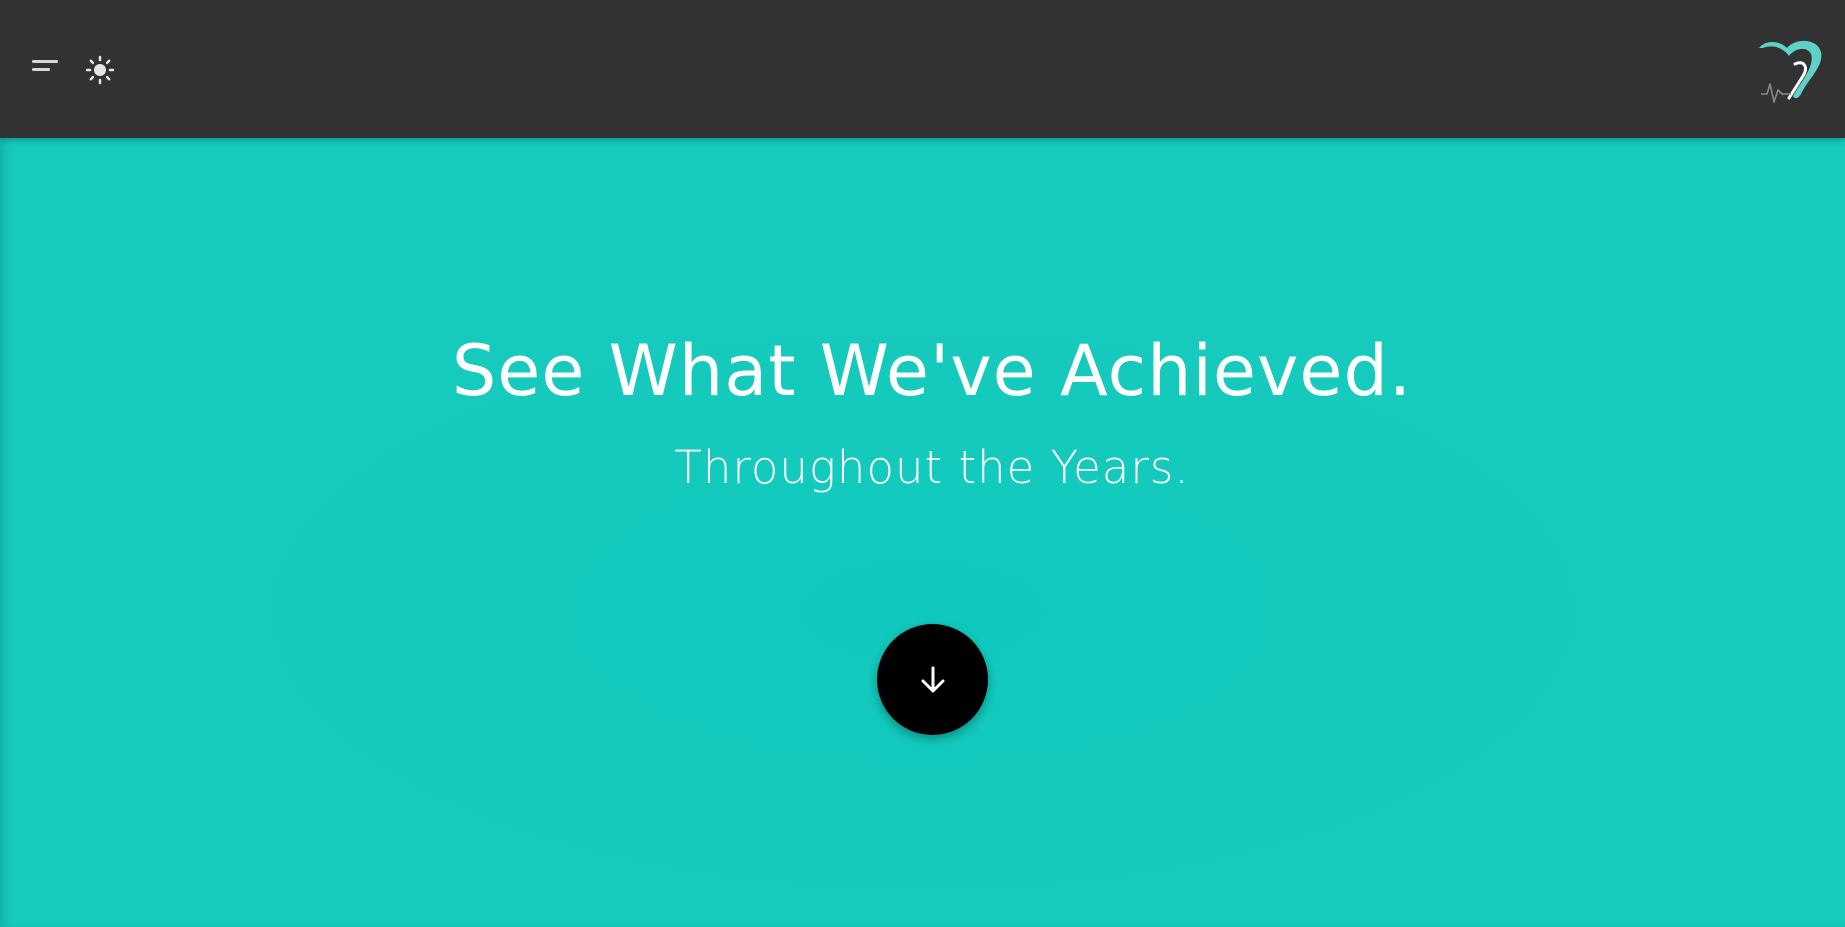 The width and height of the screenshot is (1845, 927). I want to click on theme-toggle-button, so click(100, 70).